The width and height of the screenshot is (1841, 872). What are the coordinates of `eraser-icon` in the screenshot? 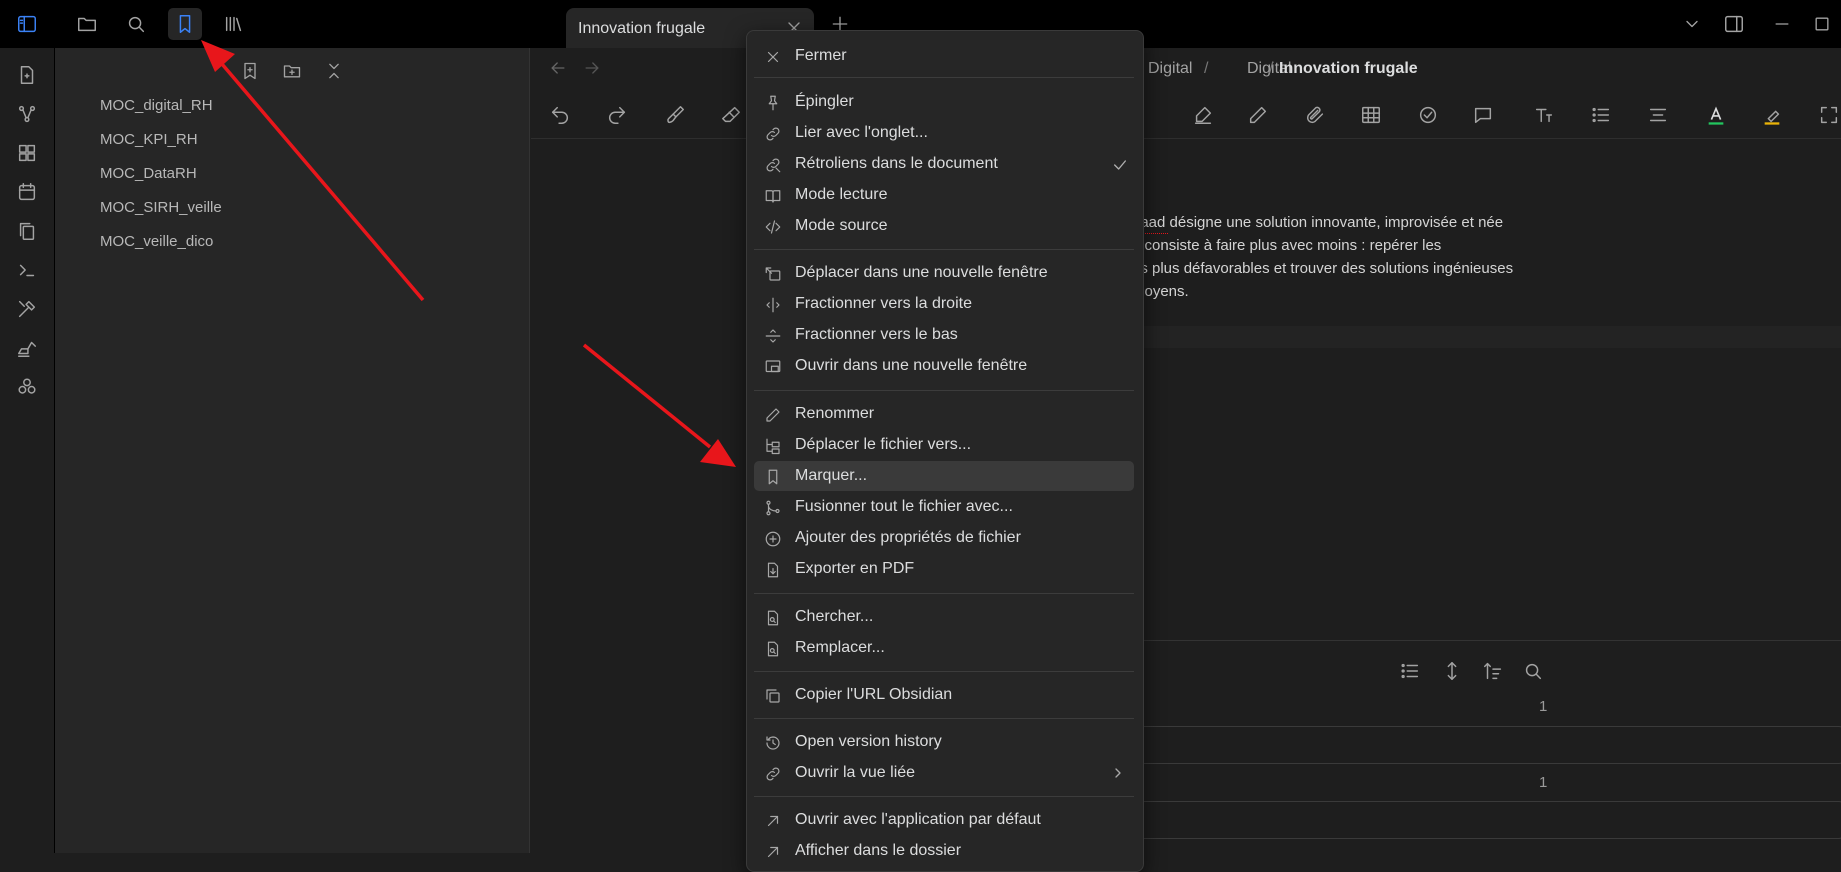 It's located at (731, 115).